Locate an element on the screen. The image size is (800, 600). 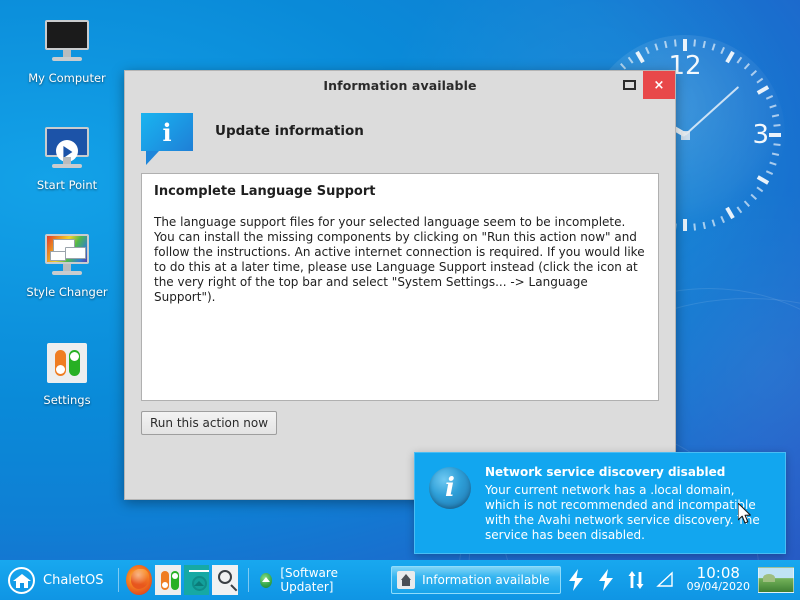
dialog-actions: Run this action now is located at coordinates (400, 423).